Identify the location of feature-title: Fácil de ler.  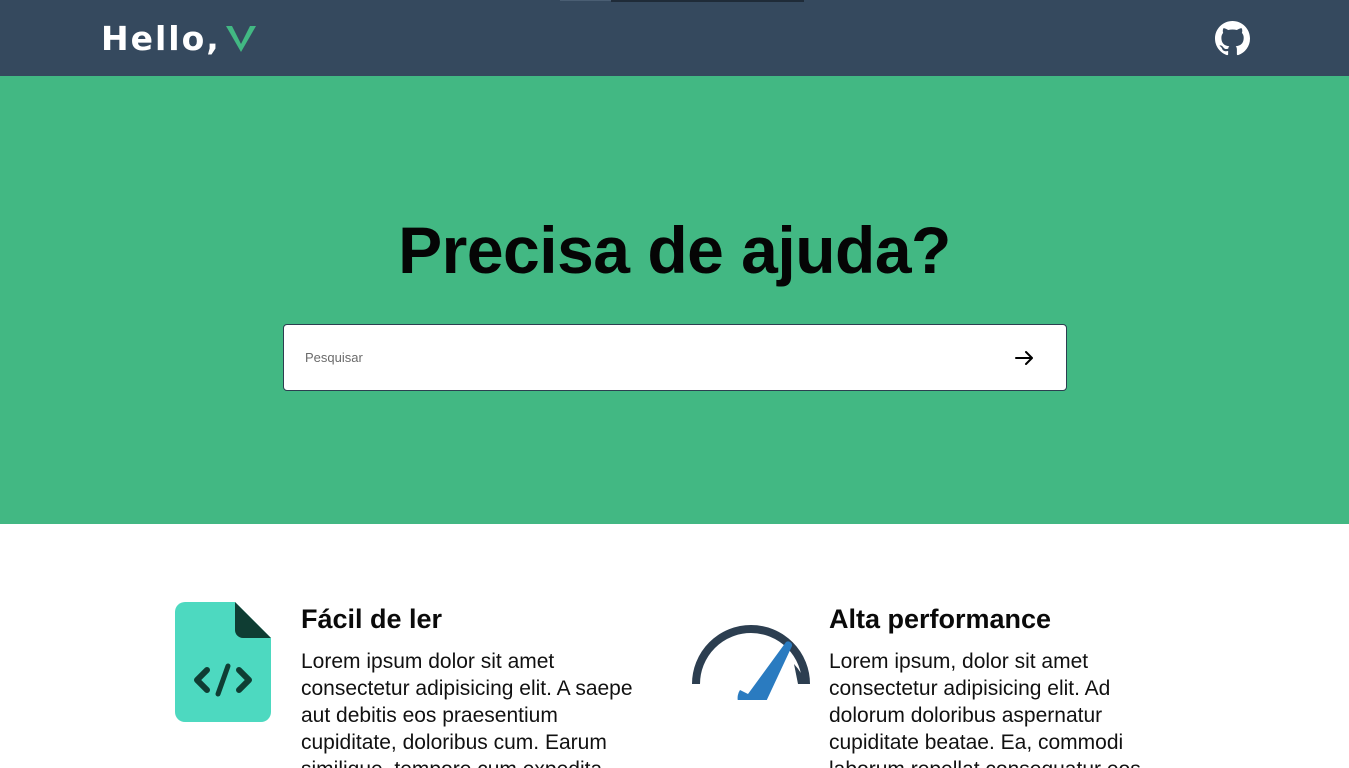
(372, 619).